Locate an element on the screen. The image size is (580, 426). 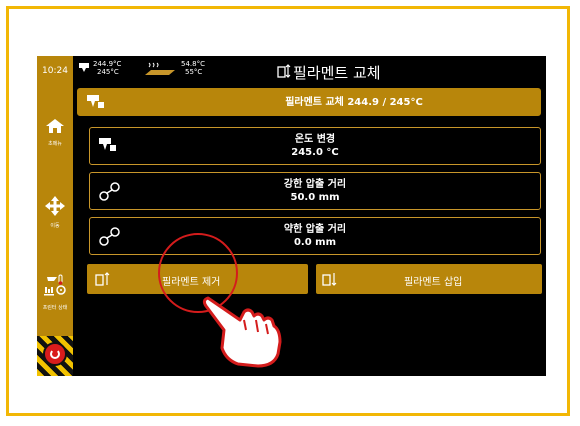
sidebar-item-move: 이동 is located at coordinates (55, 212).